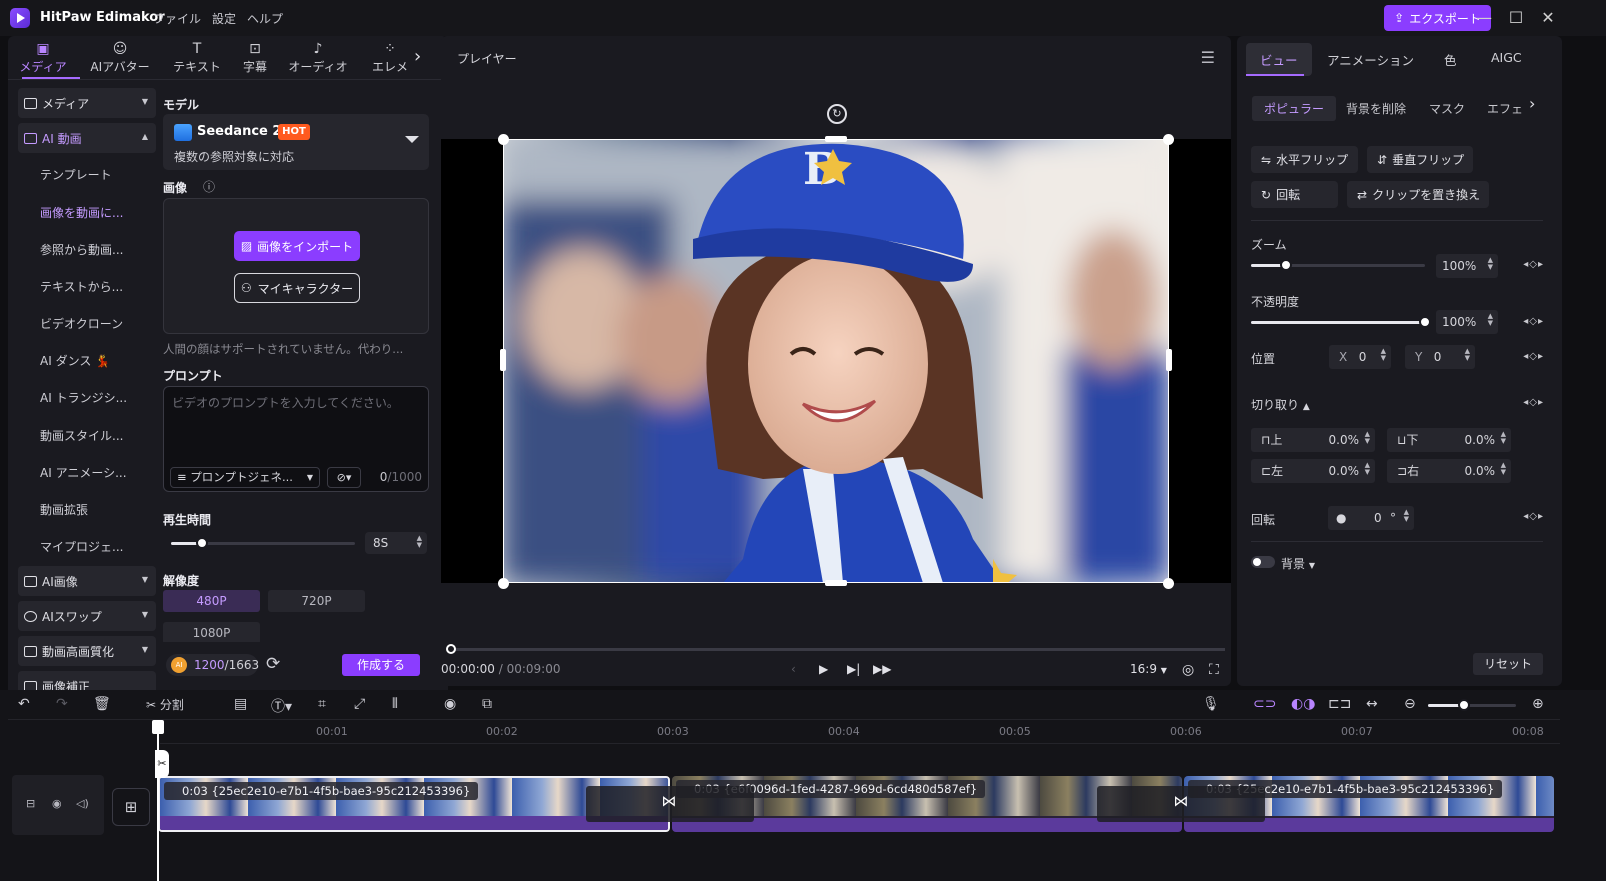  What do you see at coordinates (1263, 562) in the screenshot?
I see `background-toggle` at bounding box center [1263, 562].